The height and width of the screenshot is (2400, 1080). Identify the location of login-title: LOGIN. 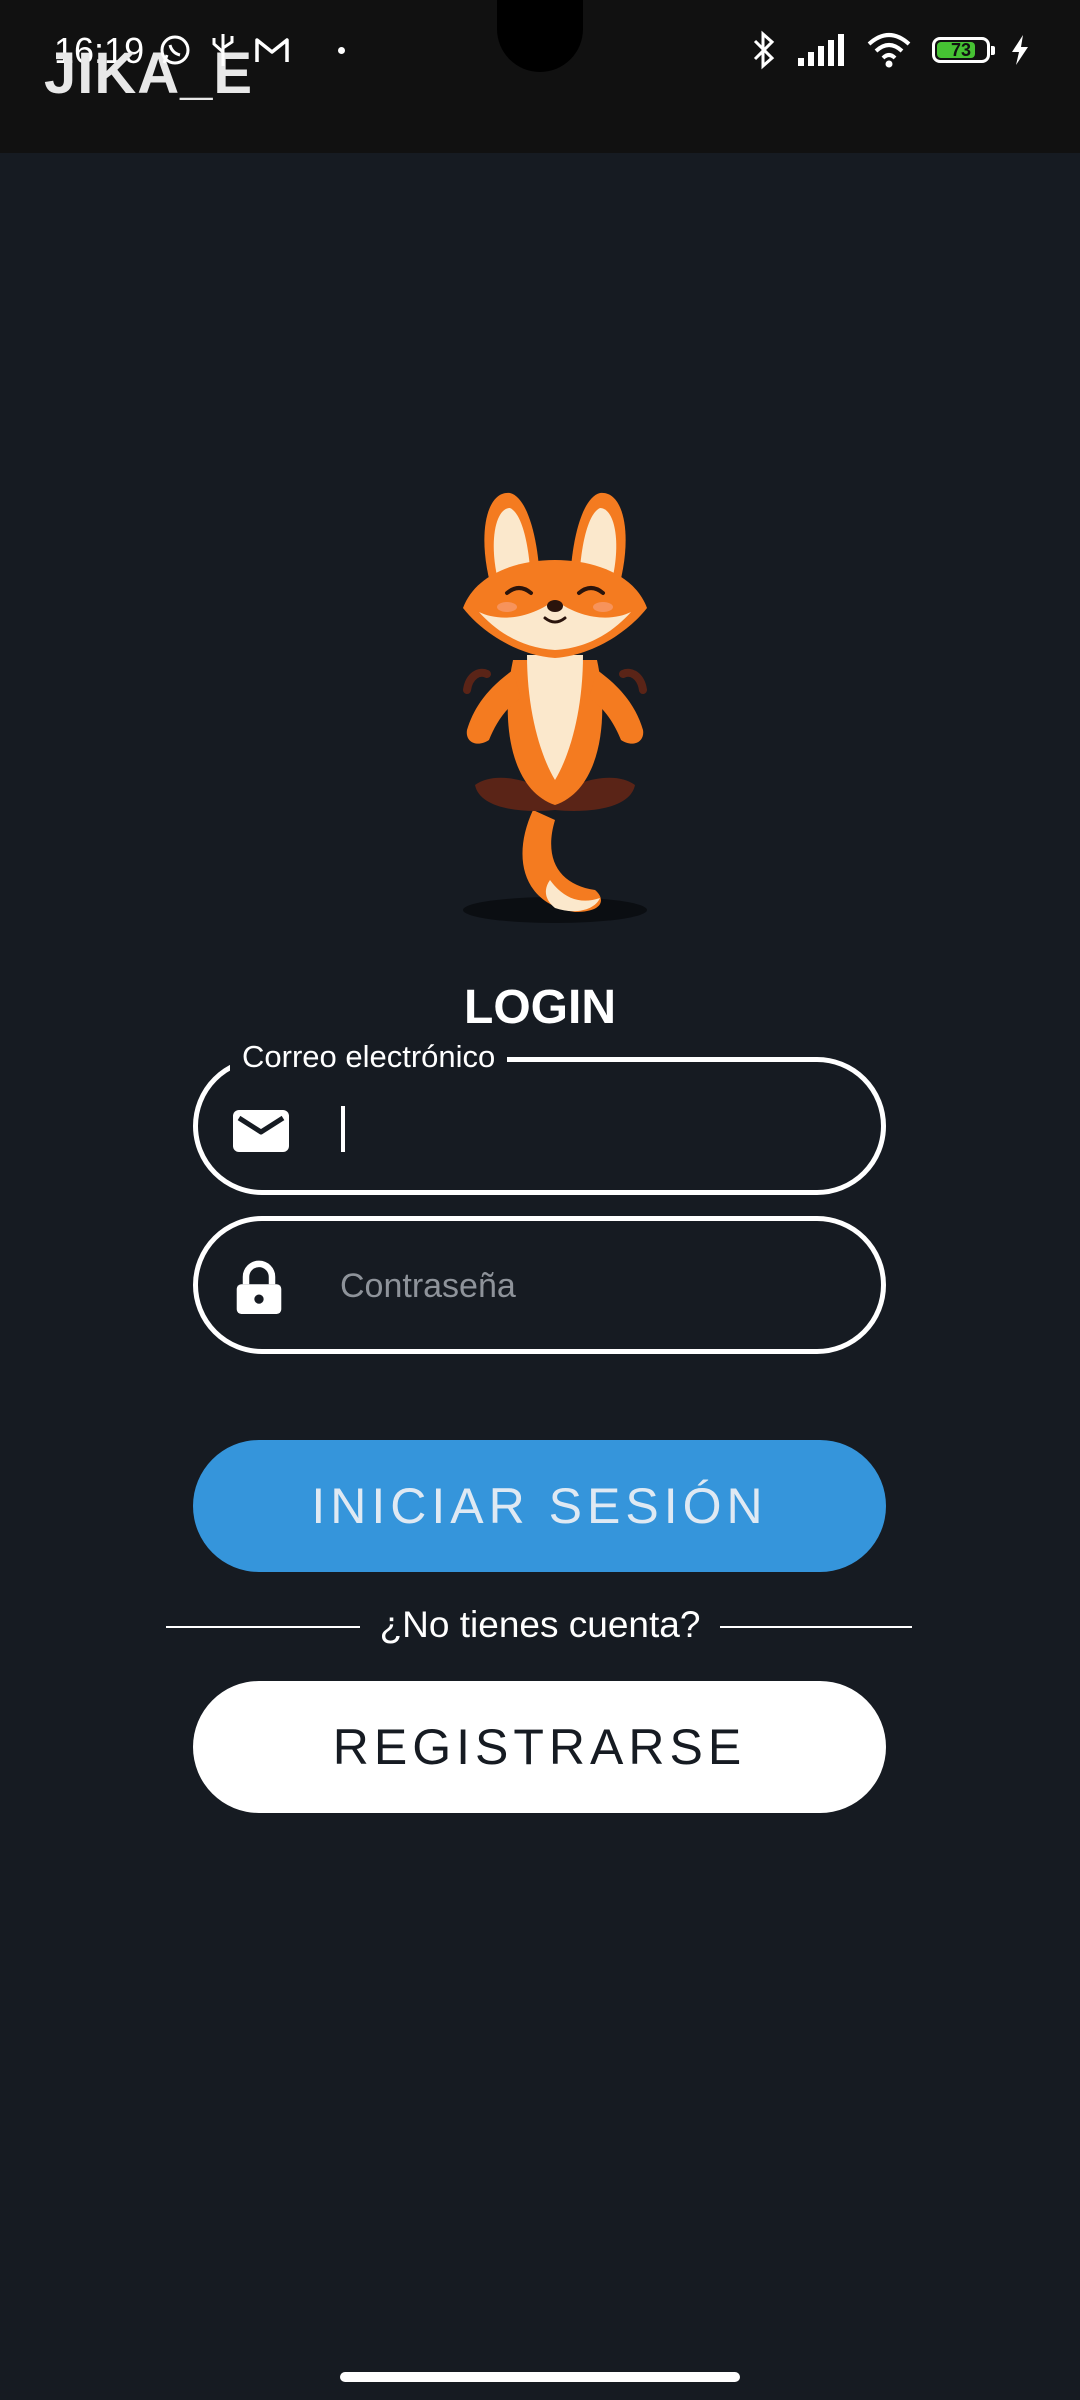
(540, 1007).